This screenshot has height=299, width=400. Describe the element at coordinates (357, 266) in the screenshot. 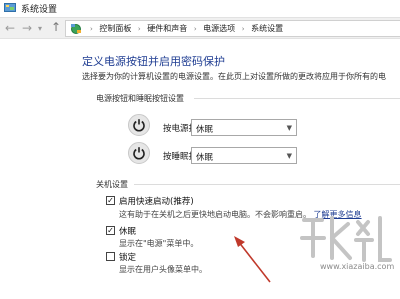

I see `watermark-url: www.xiazaiba.com` at that location.